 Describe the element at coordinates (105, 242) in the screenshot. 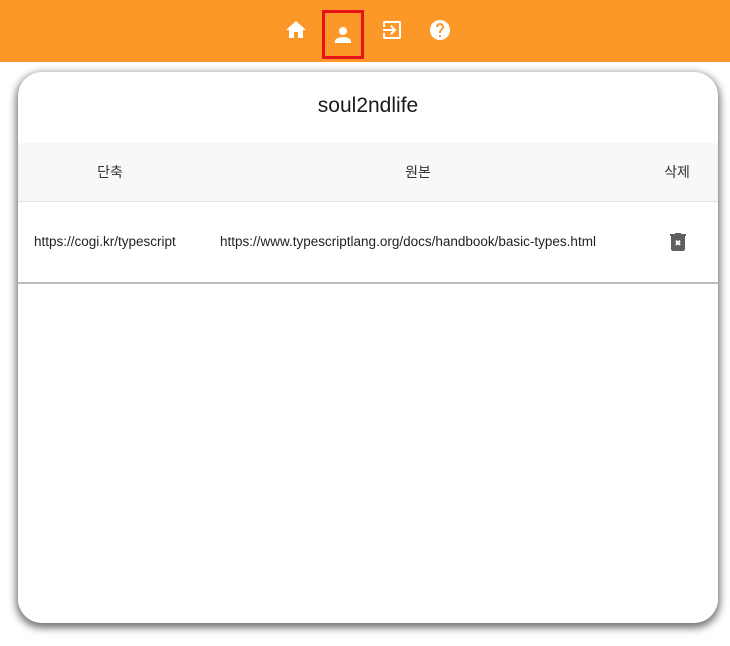

I see `short-url-cell: https://cogi.kr/typescript` at that location.